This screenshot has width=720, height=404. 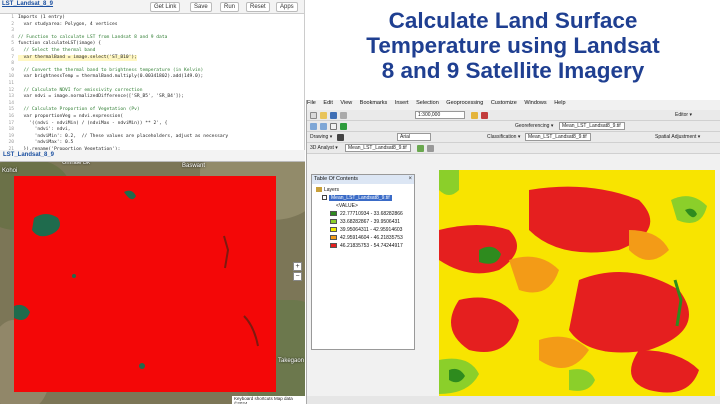 What do you see at coordinates (513, 400) in the screenshot?
I see `arcmap-status-bar` at bounding box center [513, 400].